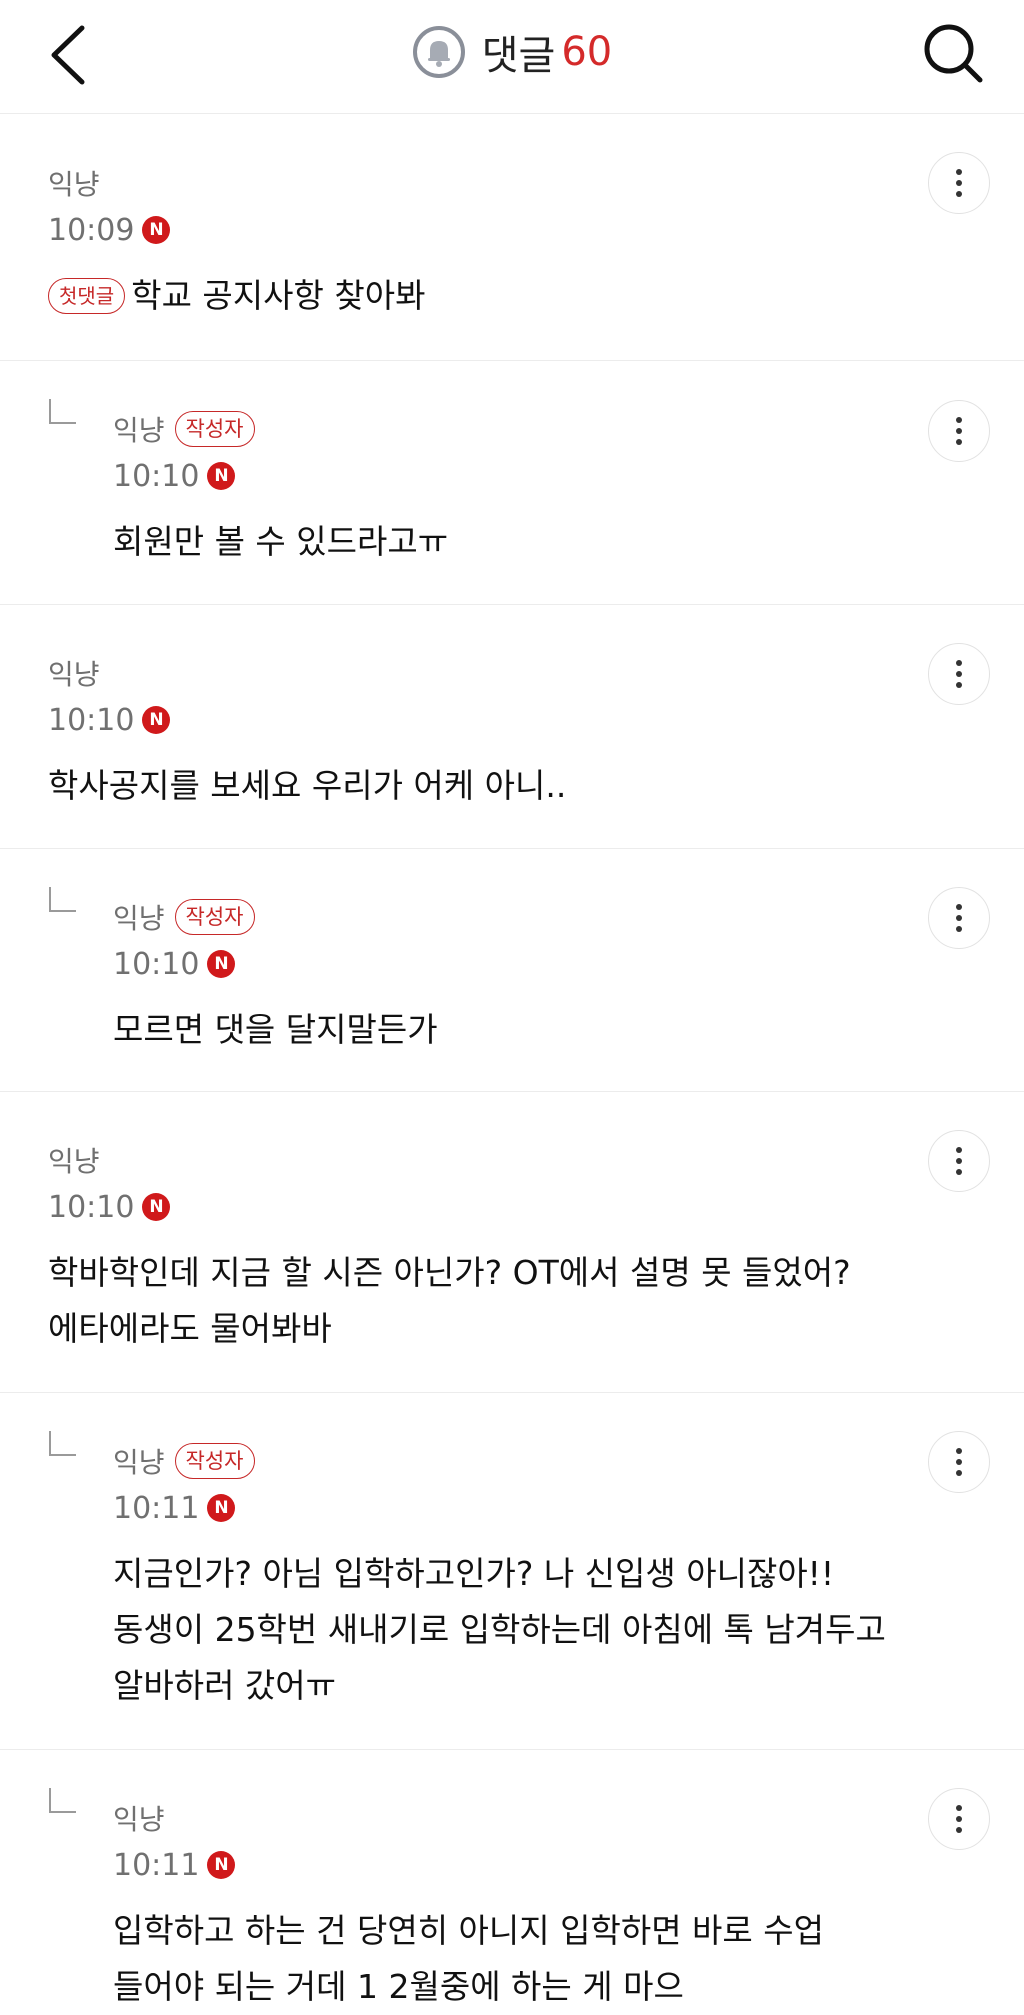 Image resolution: width=1024 pixels, height=2015 pixels. What do you see at coordinates (91, 230) in the screenshot?
I see `comment-time: 10:09` at bounding box center [91, 230].